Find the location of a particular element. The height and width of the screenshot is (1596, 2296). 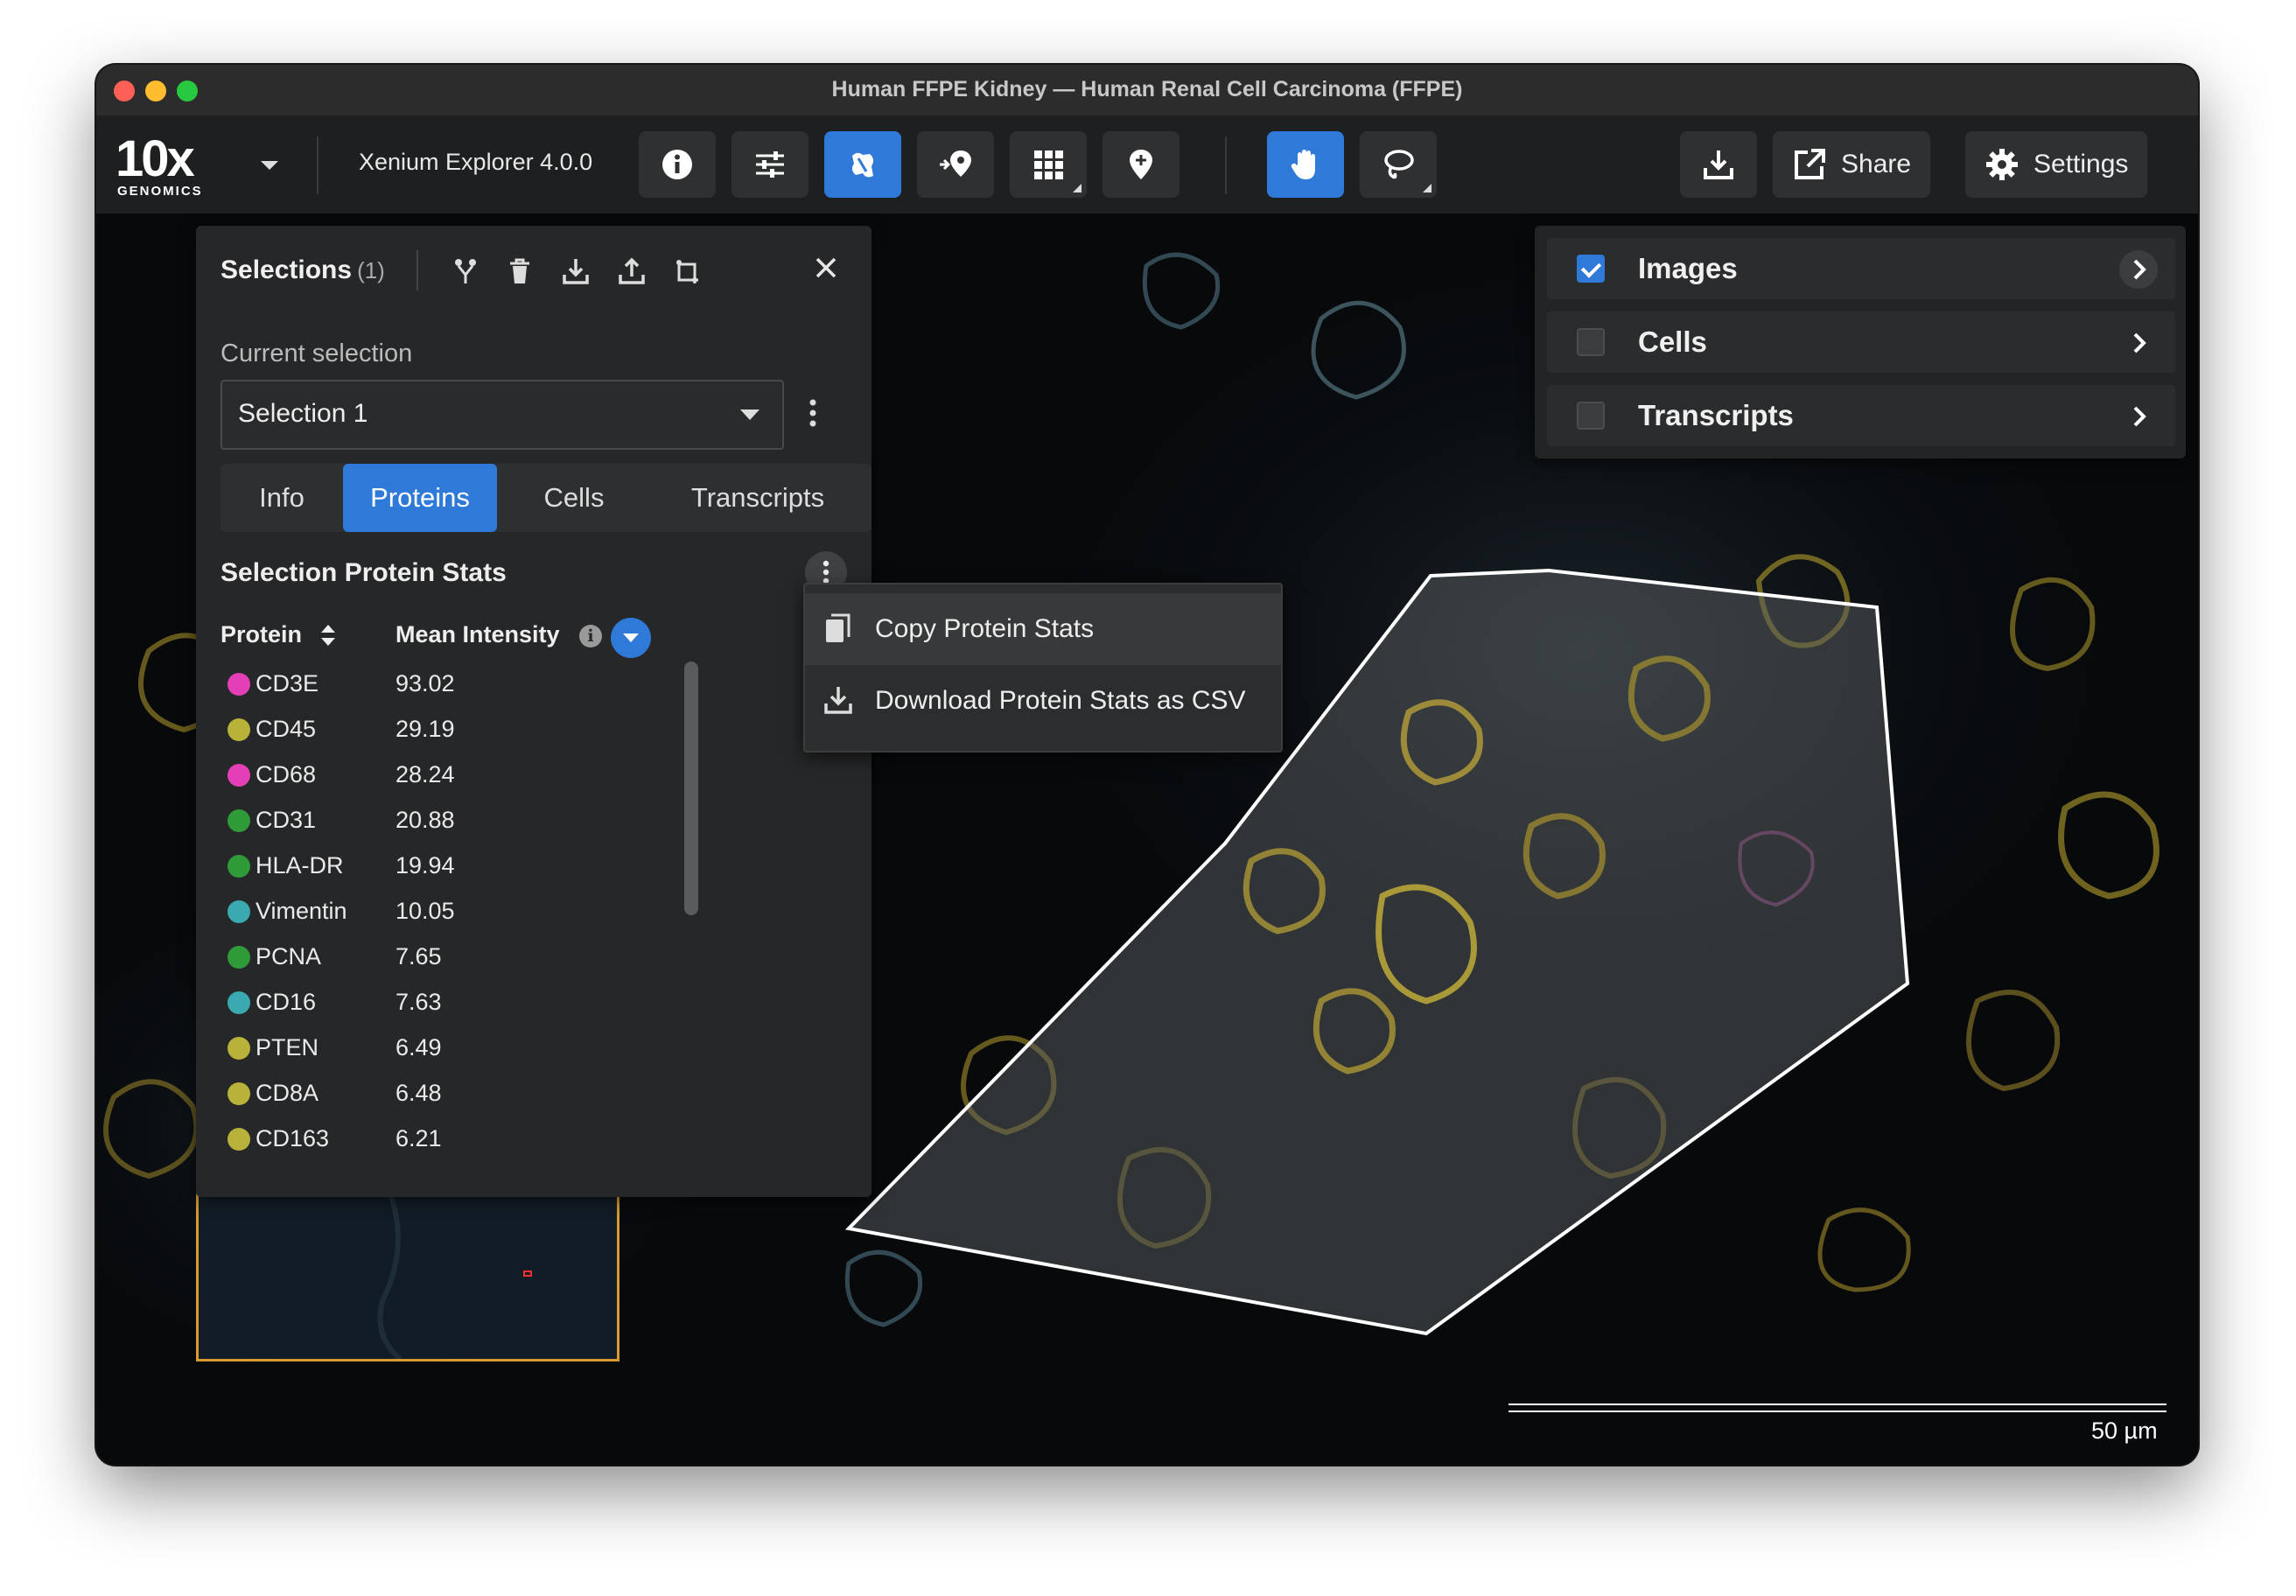

selection-tool-icon is located at coordinates (862, 165).